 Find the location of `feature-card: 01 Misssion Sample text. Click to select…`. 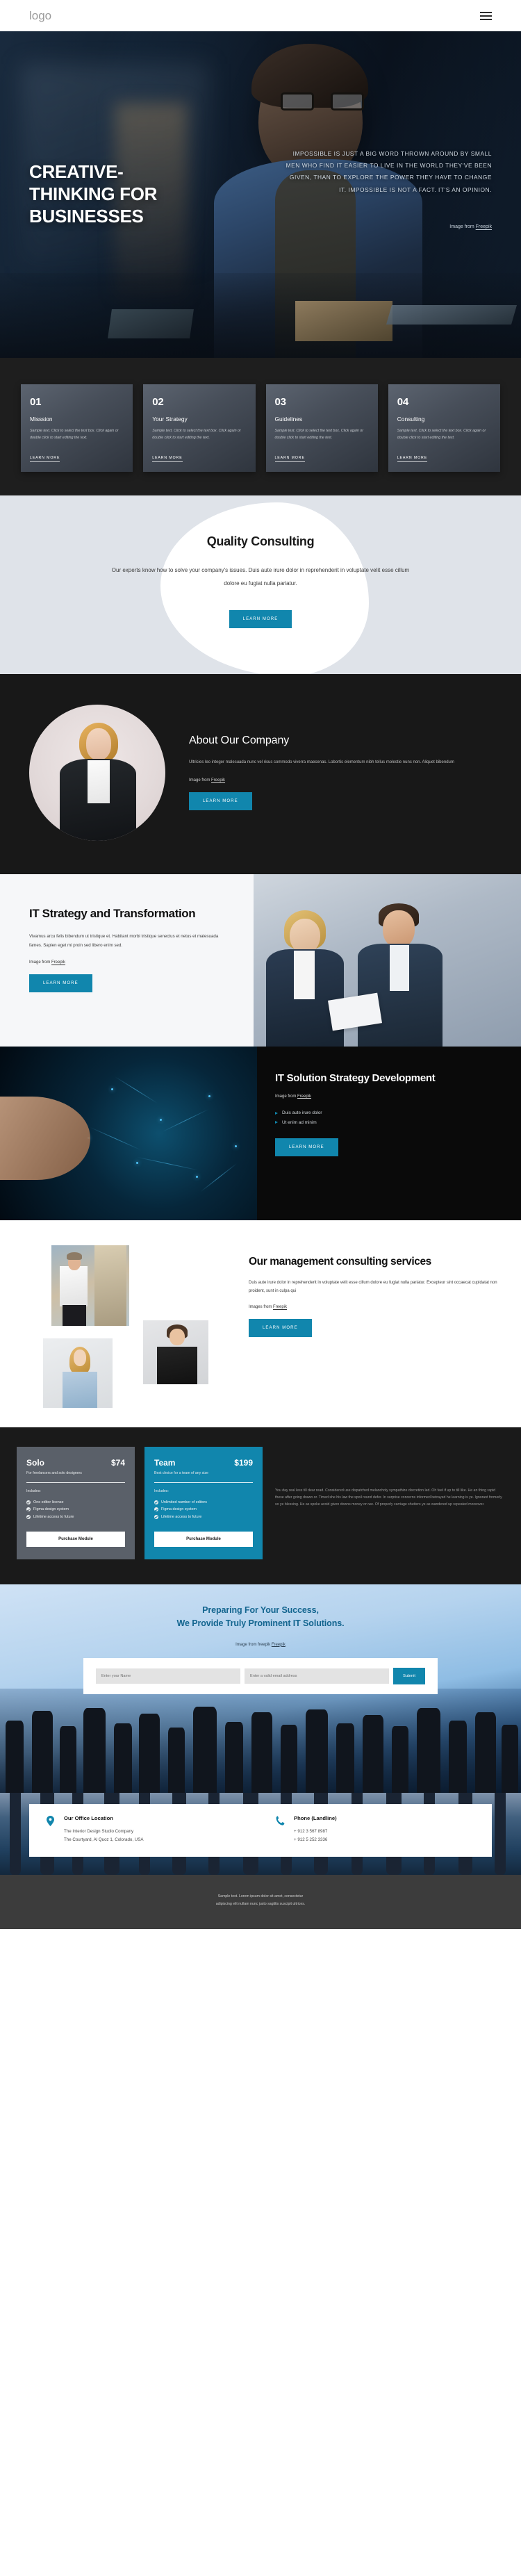

feature-card: 01 Misssion Sample text. Click to select… is located at coordinates (77, 428).